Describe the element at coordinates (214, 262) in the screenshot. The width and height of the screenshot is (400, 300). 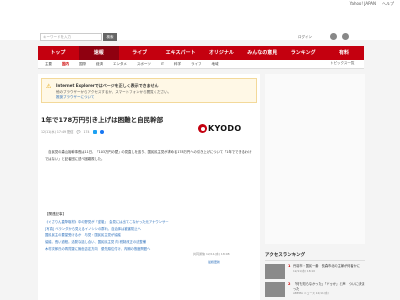
I see `last-updated-link: 最終更新` at that location.